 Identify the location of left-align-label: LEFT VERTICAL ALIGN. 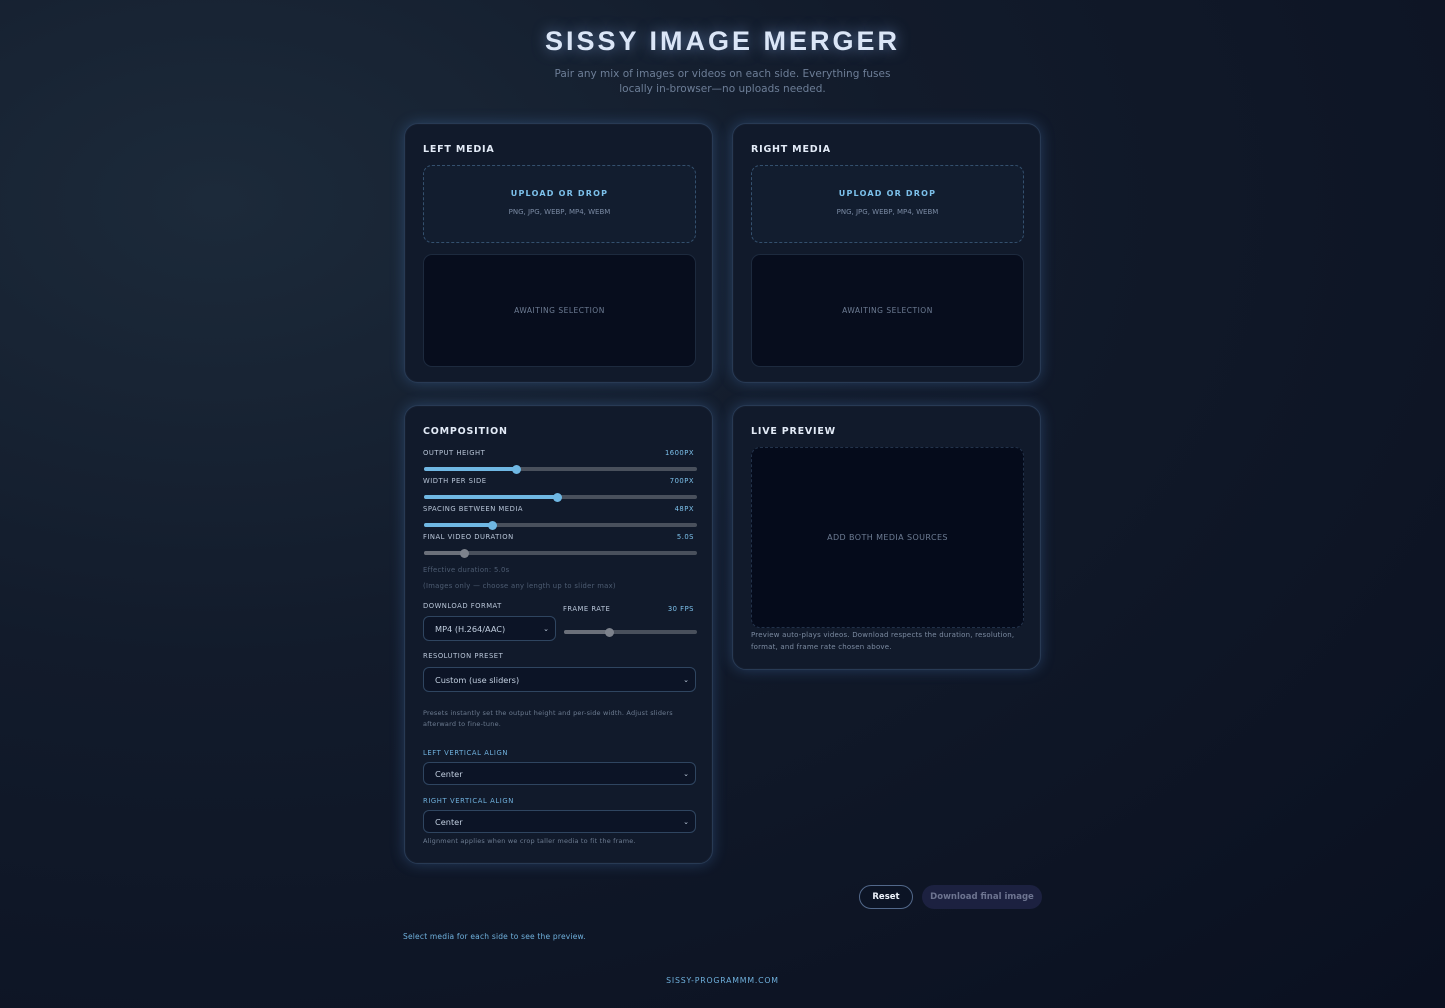
(466, 753).